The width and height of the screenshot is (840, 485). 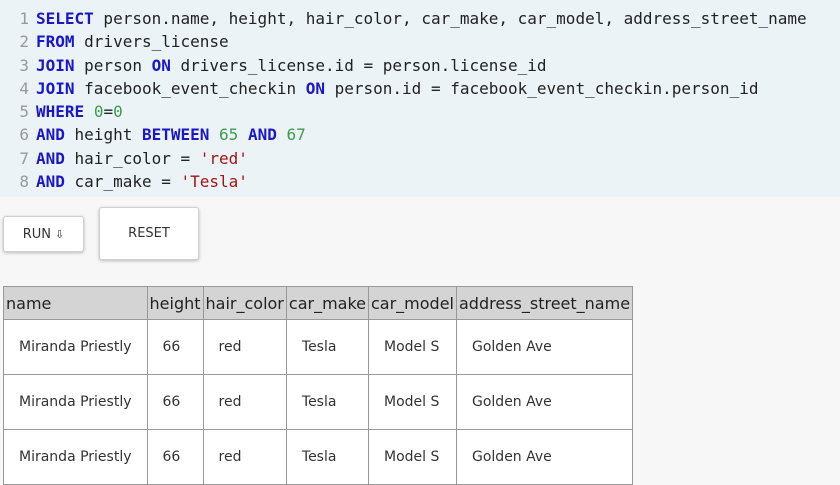 I want to click on code-token: 67, so click(x=296, y=135).